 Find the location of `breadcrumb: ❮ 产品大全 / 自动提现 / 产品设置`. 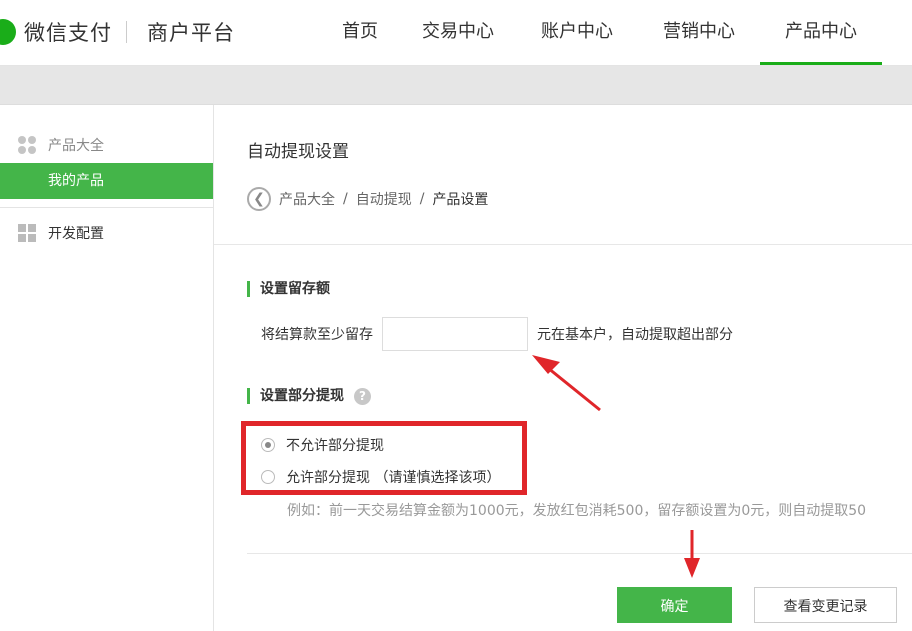

breadcrumb: ❮ 产品大全 / 自动提现 / 产品设置 is located at coordinates (367, 199).